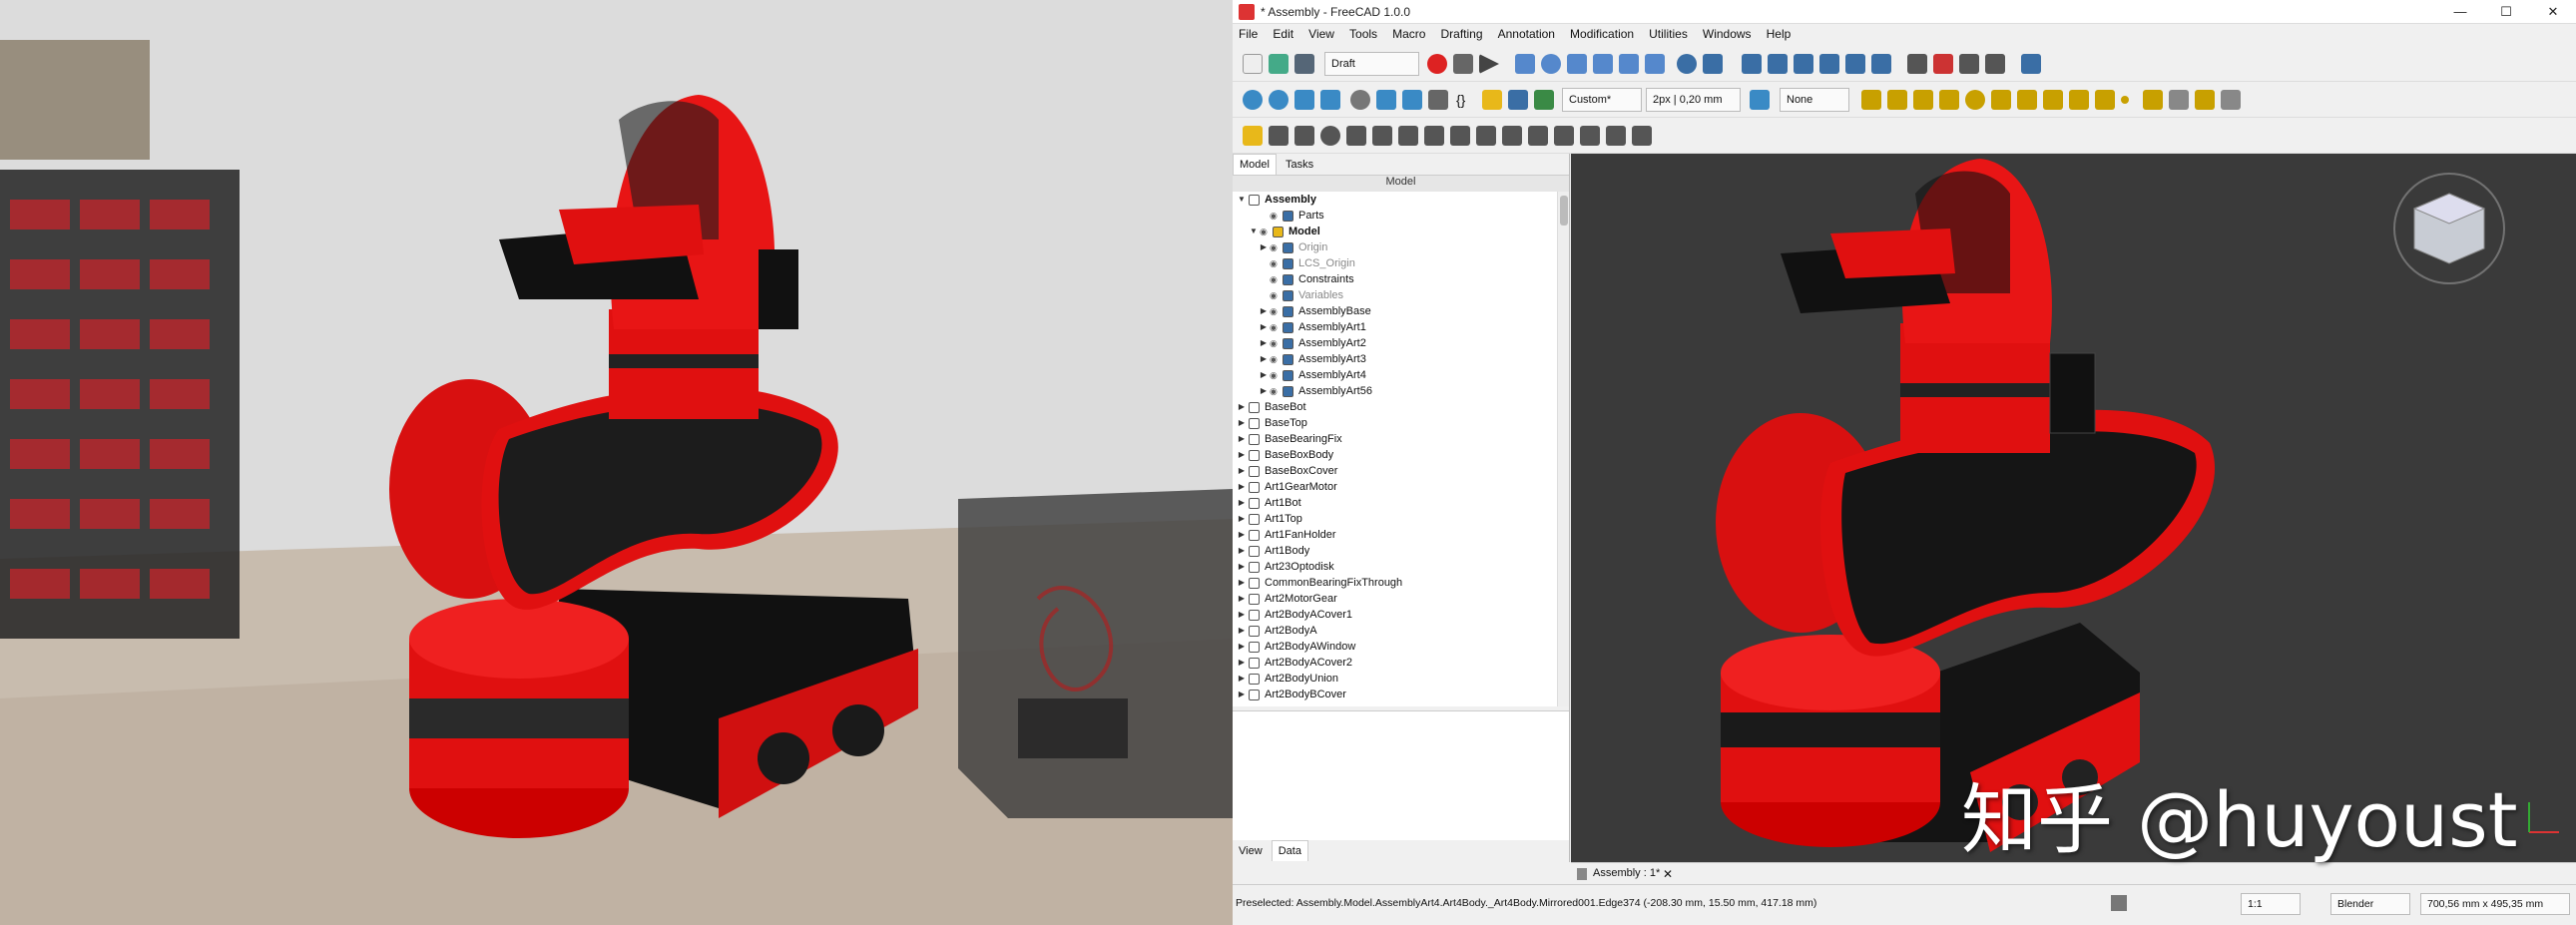 The image size is (2576, 925). Describe the element at coordinates (1462, 34) in the screenshot. I see `menu-drafting: Drafting` at that location.